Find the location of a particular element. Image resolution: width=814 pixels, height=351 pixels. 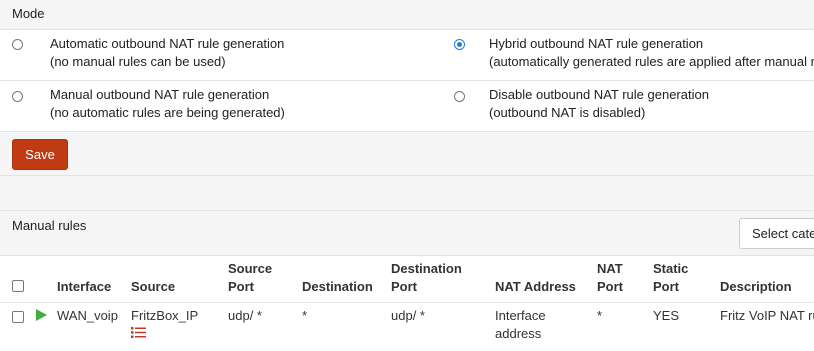

cell-description: Fritz VoIP NAT rule is located at coordinates (767, 315).